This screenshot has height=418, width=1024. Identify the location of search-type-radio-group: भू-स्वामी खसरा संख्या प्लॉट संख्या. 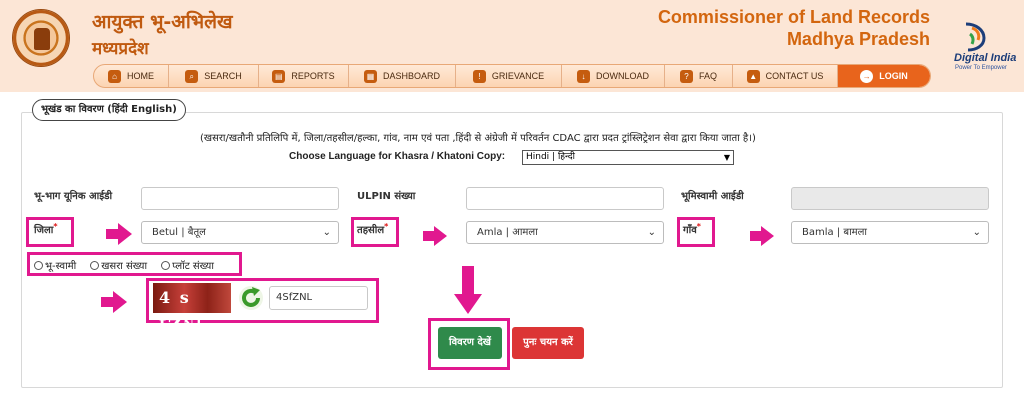
(124, 265).